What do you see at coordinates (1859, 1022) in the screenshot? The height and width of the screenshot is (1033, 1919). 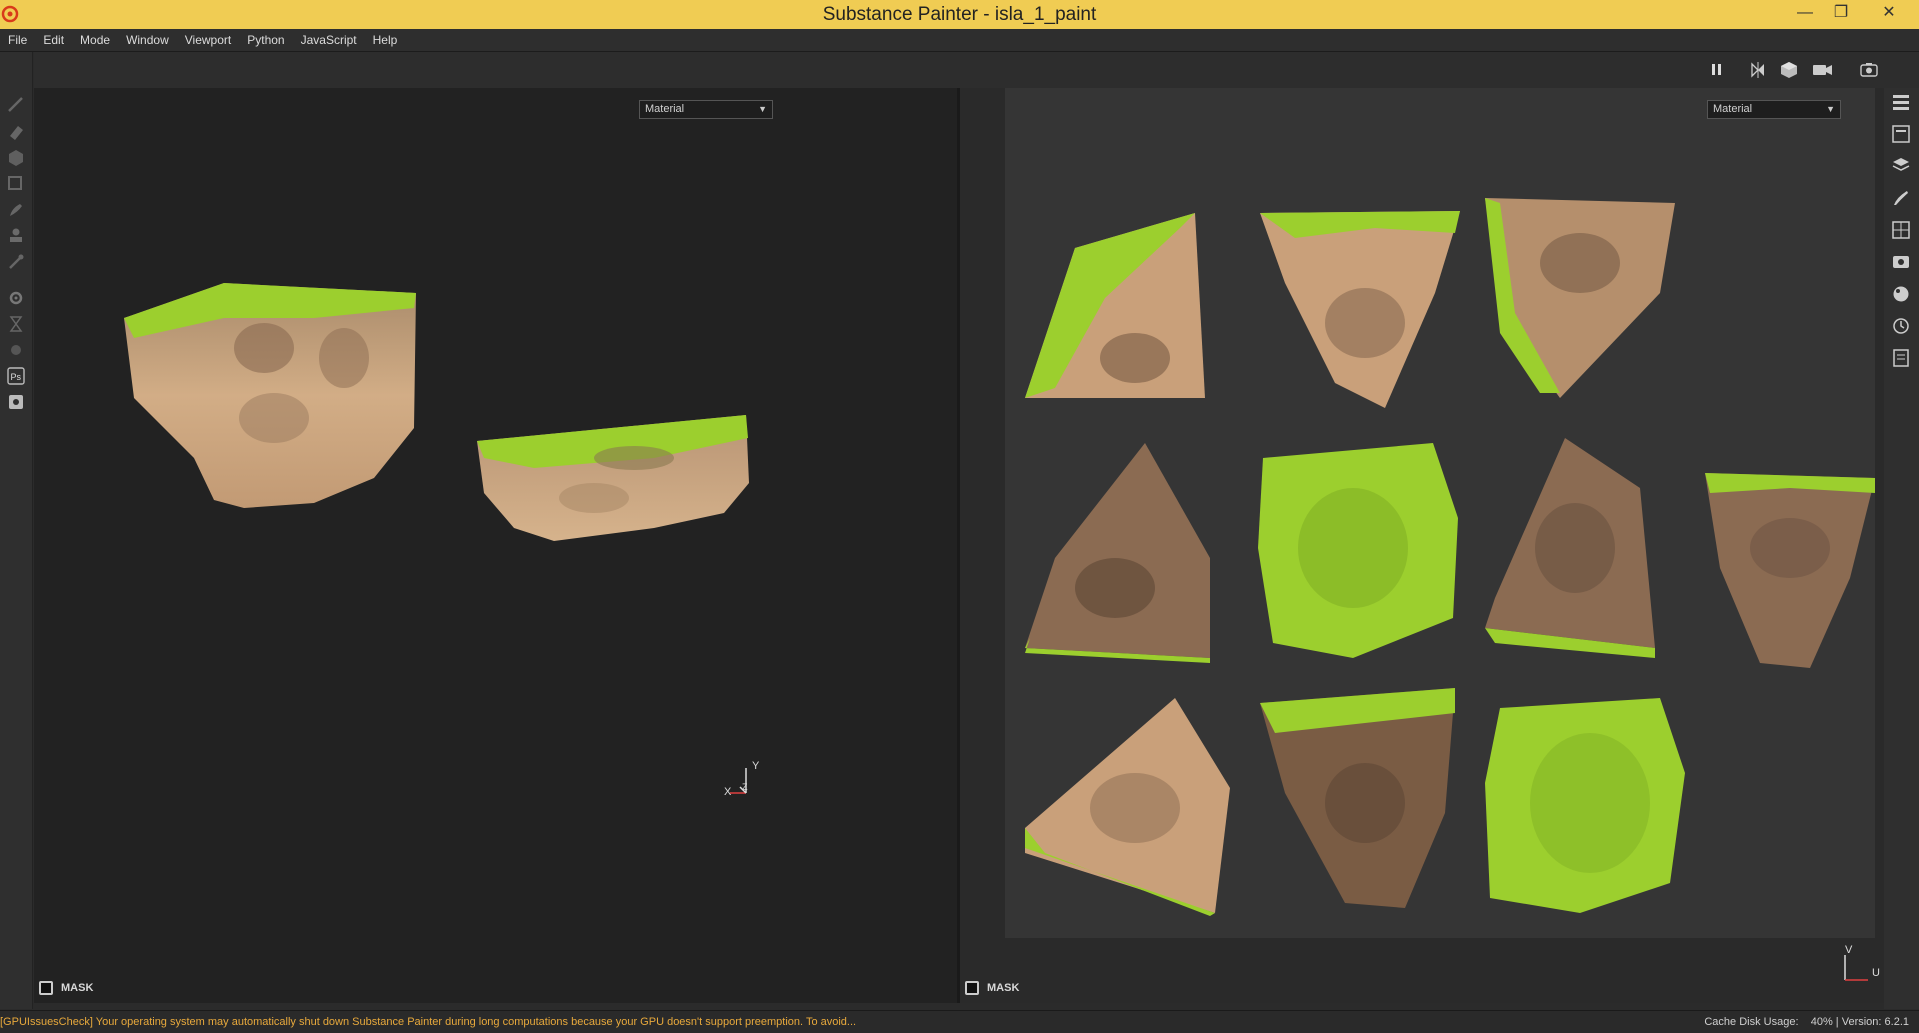 I see `cache-version-value: 40% | Version: 6.2.1` at bounding box center [1859, 1022].